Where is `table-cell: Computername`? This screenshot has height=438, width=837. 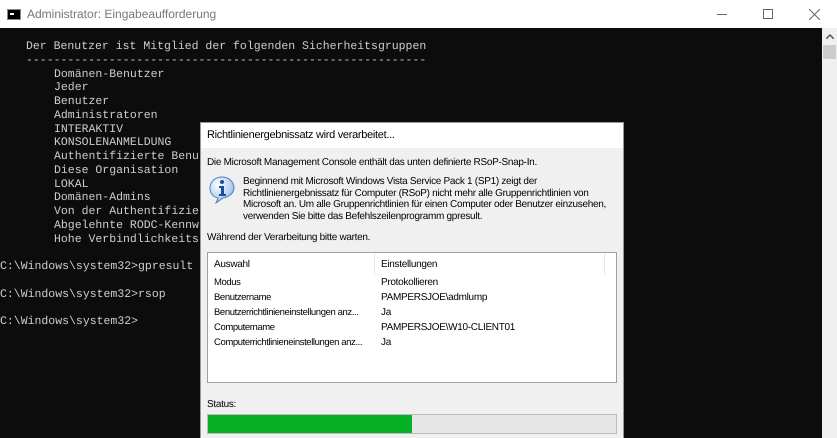
table-cell: Computername is located at coordinates (244, 327).